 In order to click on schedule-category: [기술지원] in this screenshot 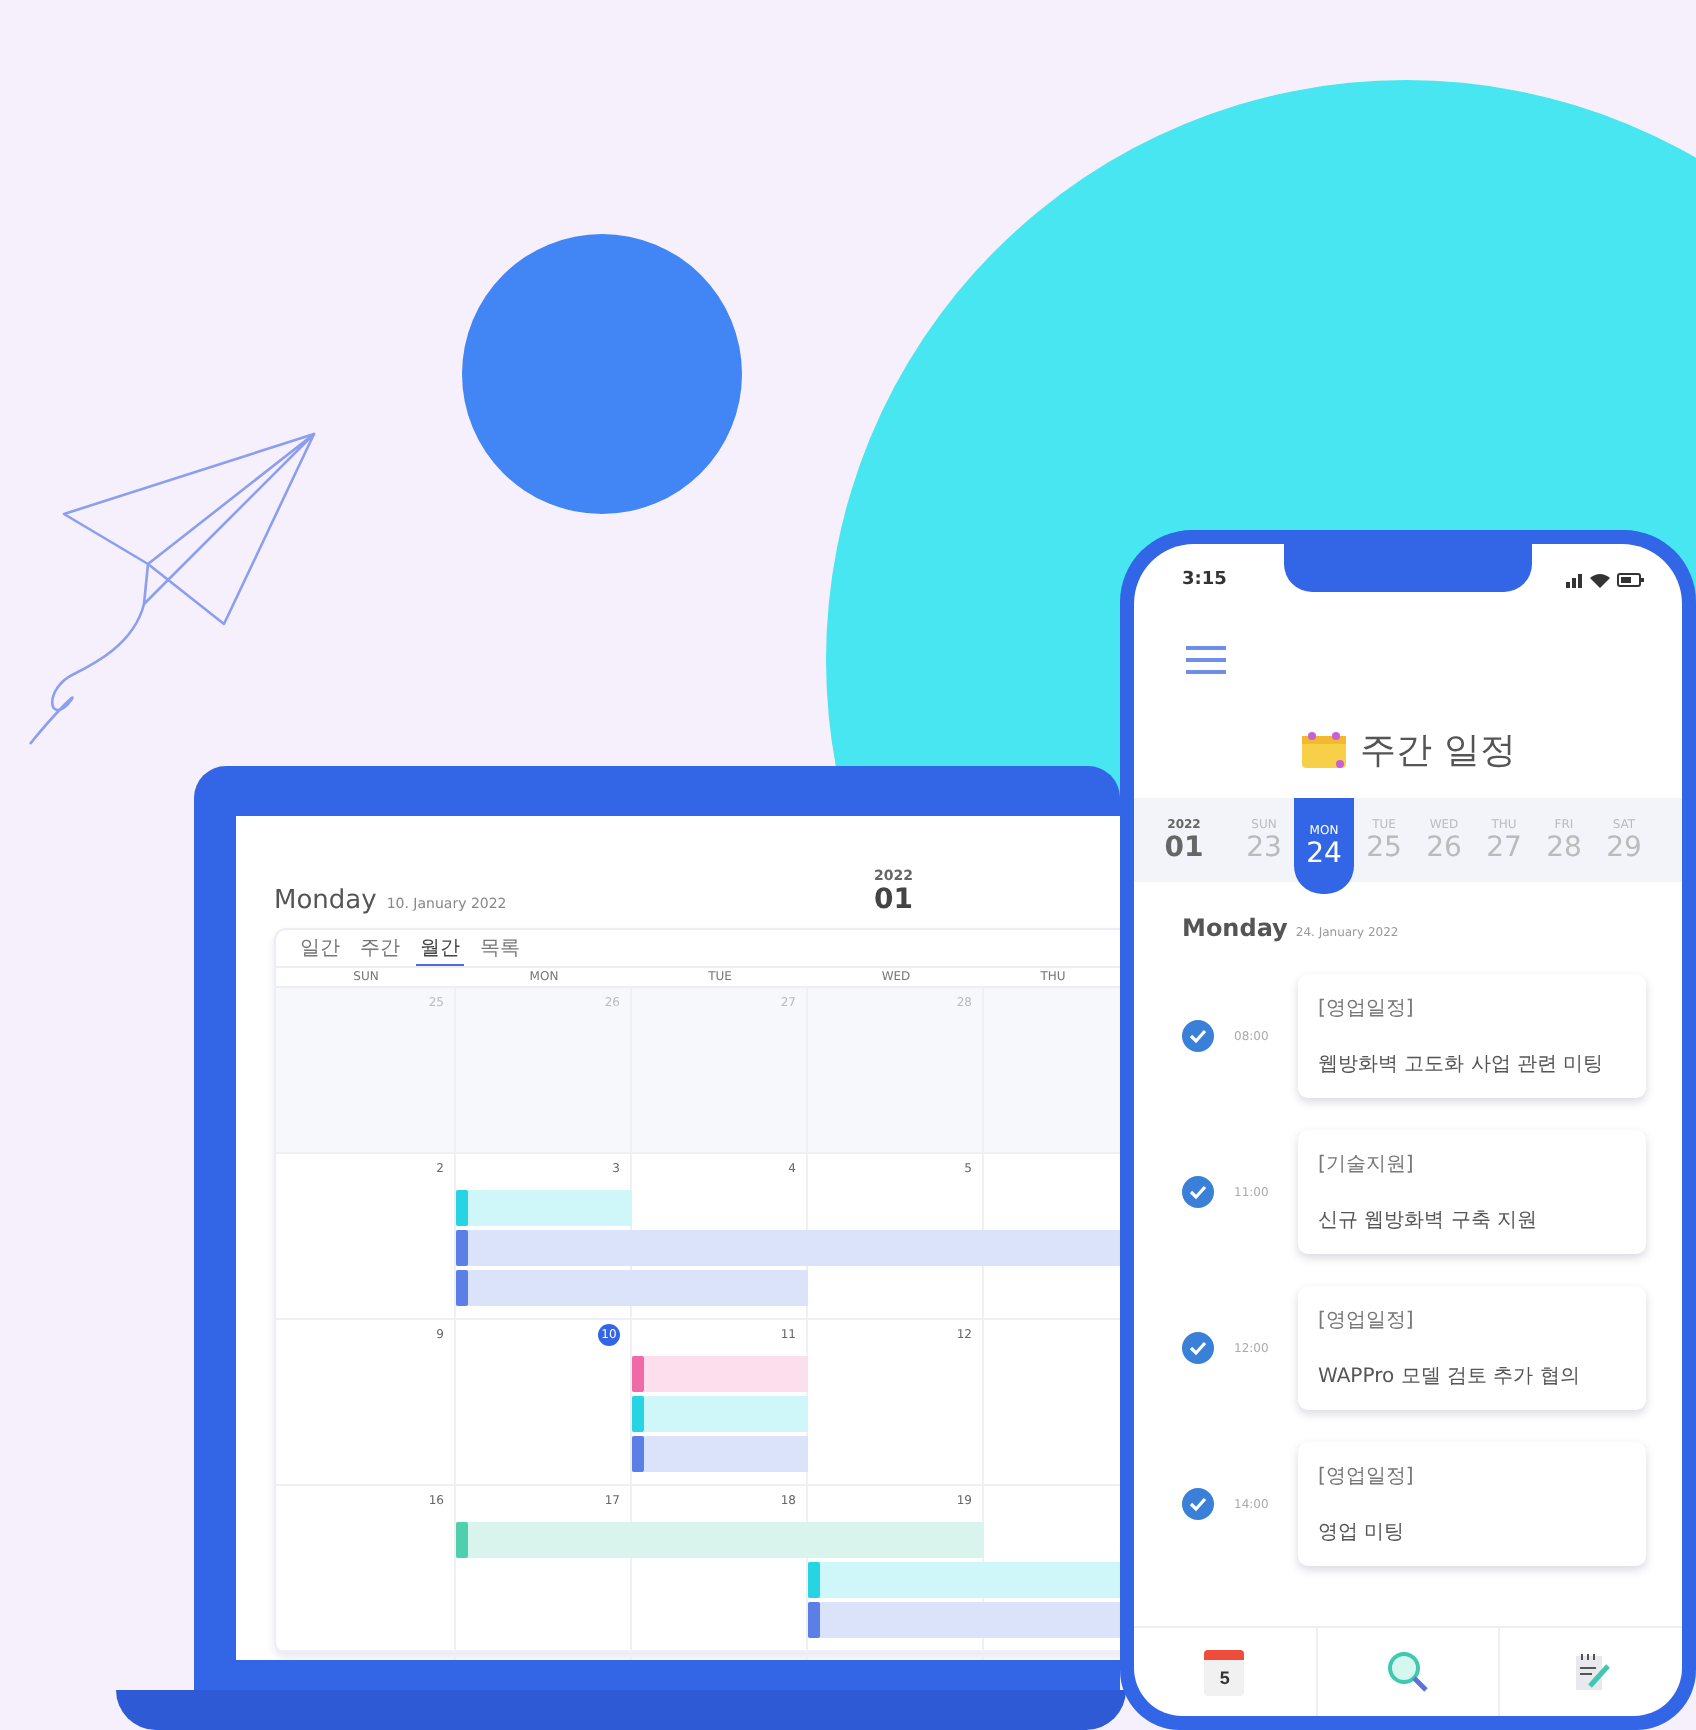, I will do `click(1367, 1165)`.